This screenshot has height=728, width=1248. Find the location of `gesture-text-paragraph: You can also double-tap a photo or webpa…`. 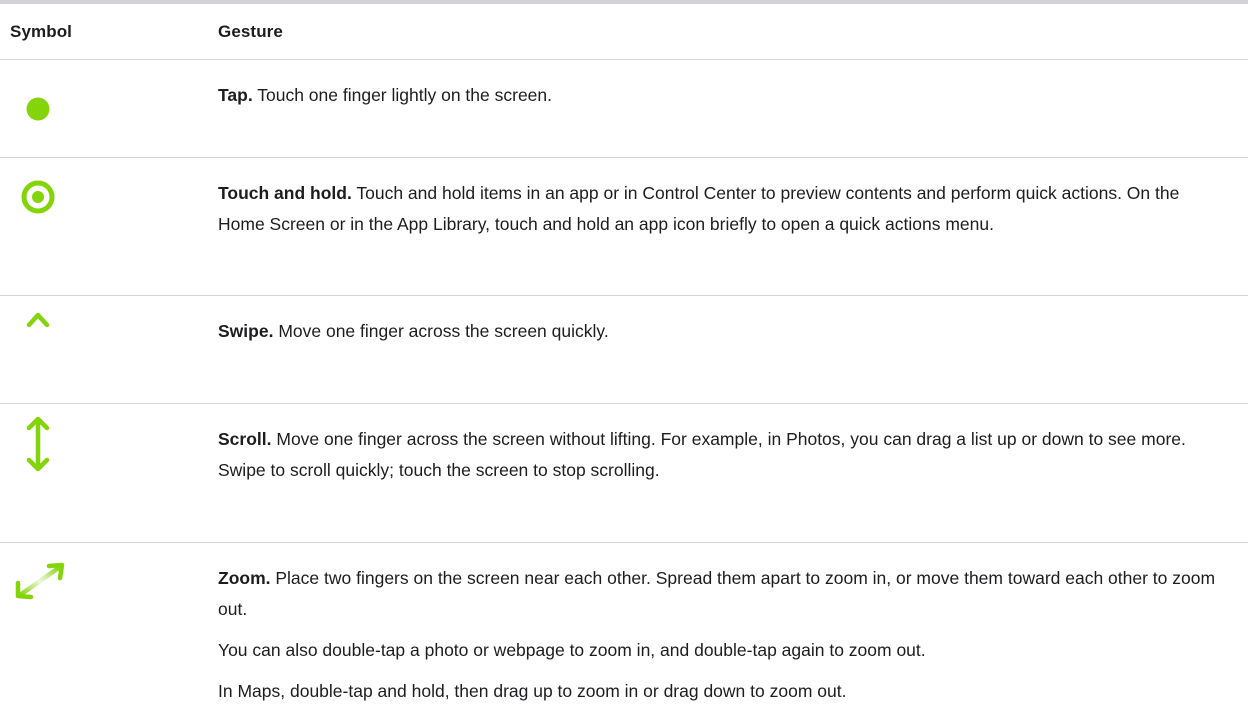

gesture-text-paragraph: You can also double-tap a photo or webpa… is located at coordinates (572, 650).